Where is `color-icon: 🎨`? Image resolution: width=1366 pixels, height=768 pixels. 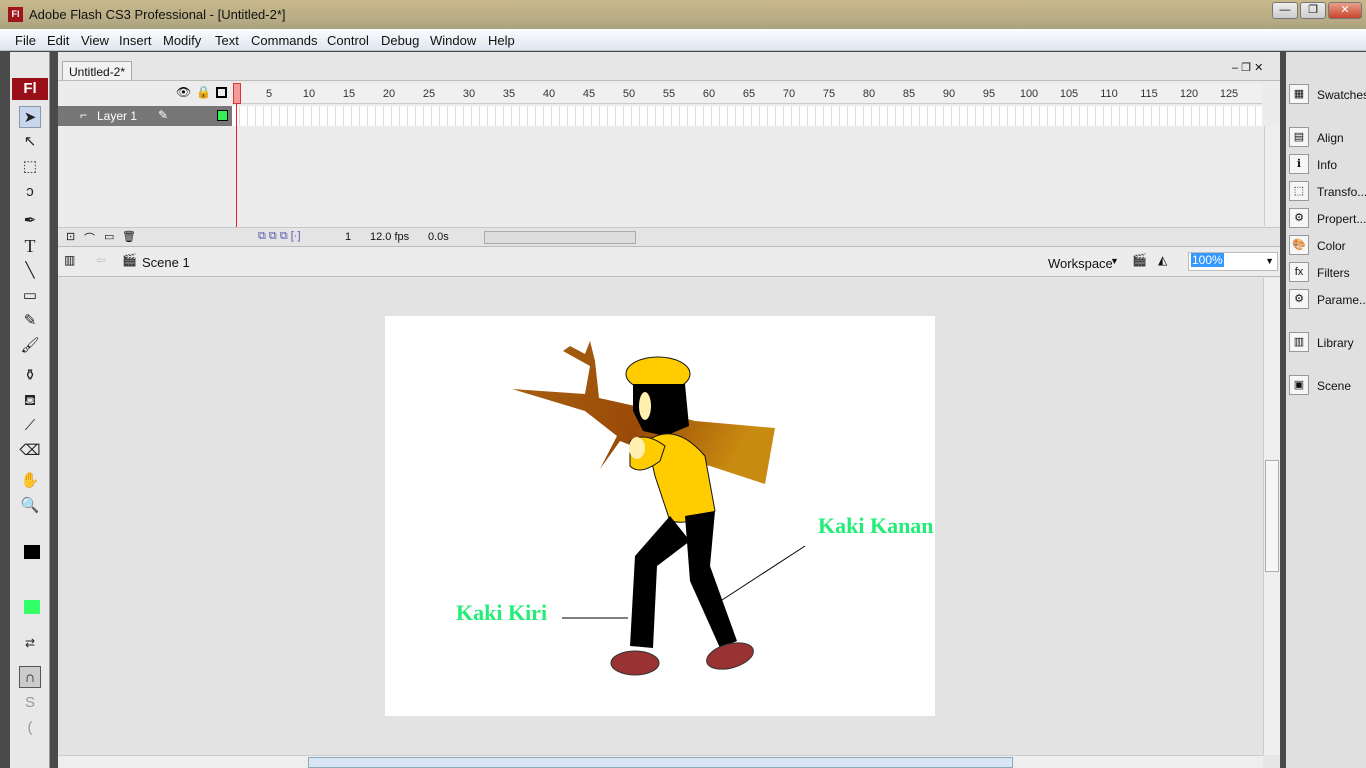
color-icon: 🎨 is located at coordinates (1299, 245).